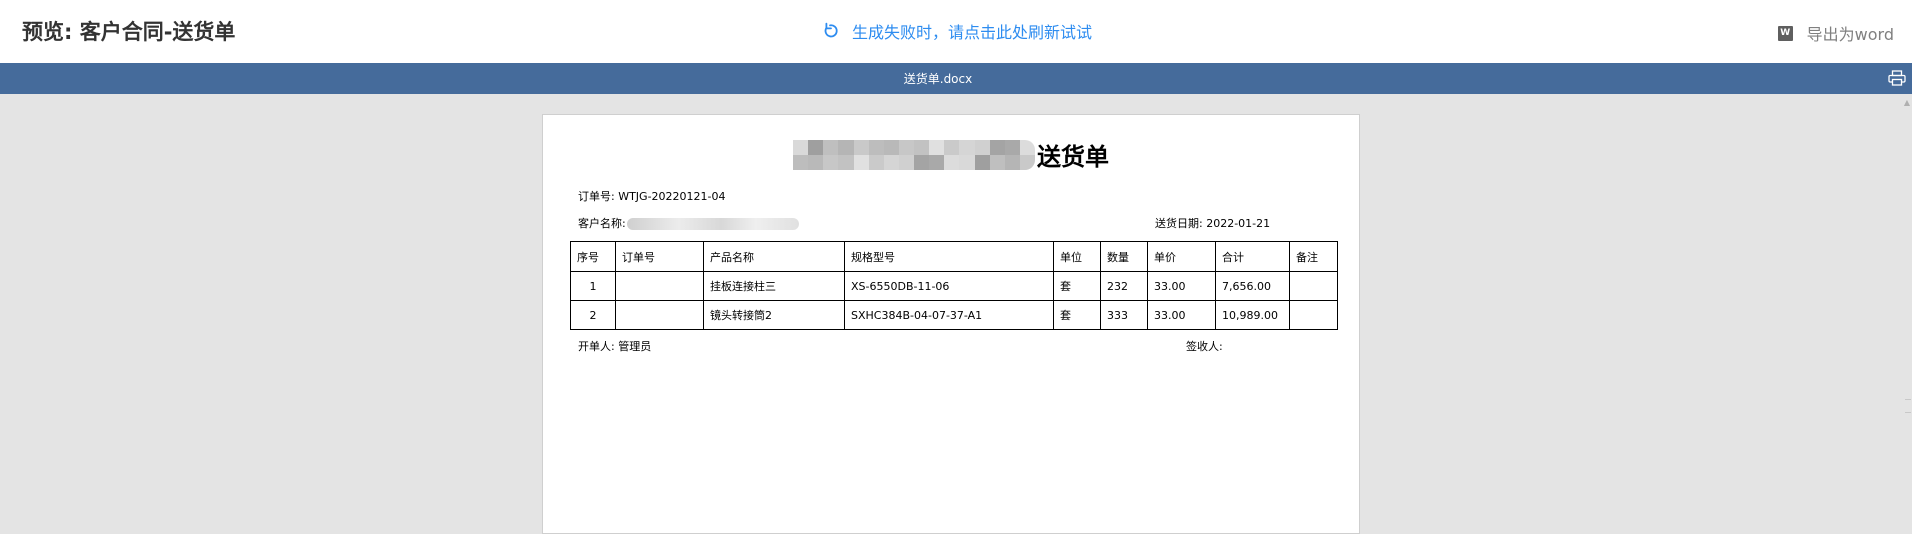 The width and height of the screenshot is (1912, 534). What do you see at coordinates (659, 256) in the screenshot?
I see `column-header: 订单号` at bounding box center [659, 256].